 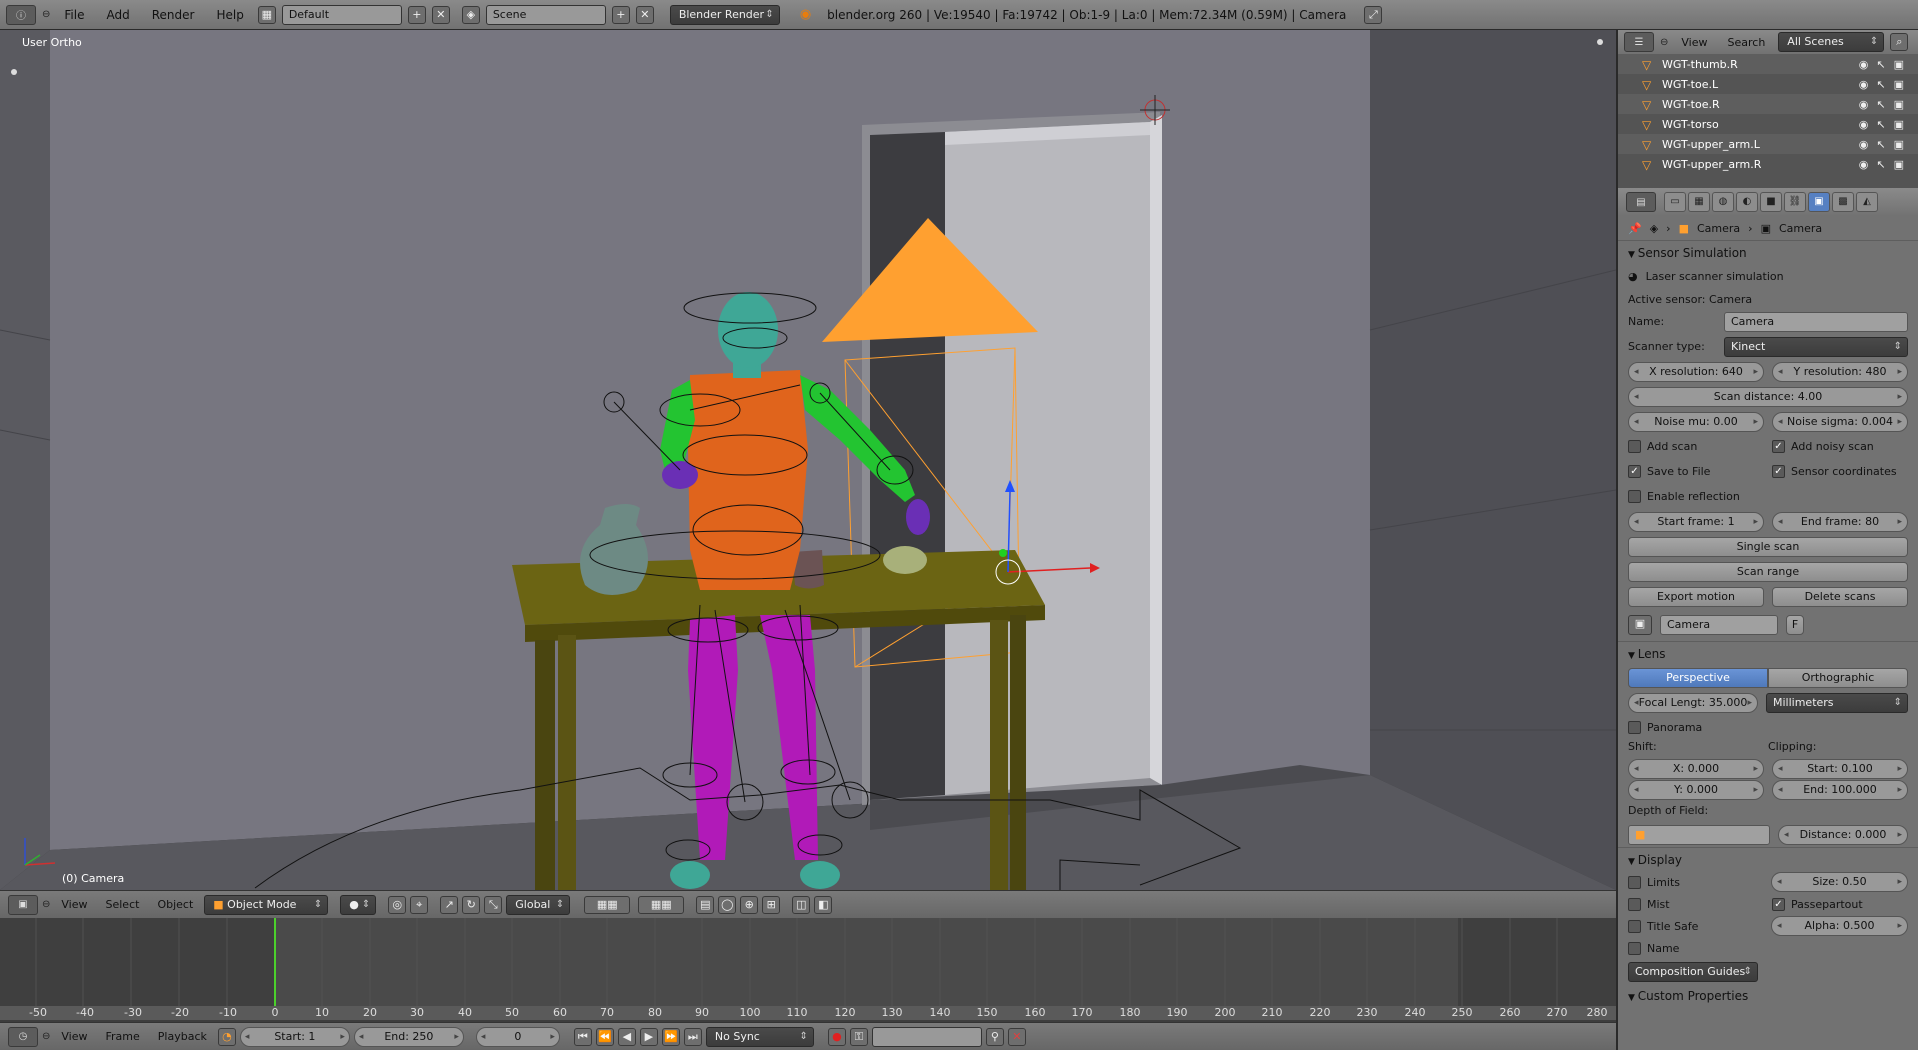 I want to click on rotate-icon: ↻, so click(x=471, y=904).